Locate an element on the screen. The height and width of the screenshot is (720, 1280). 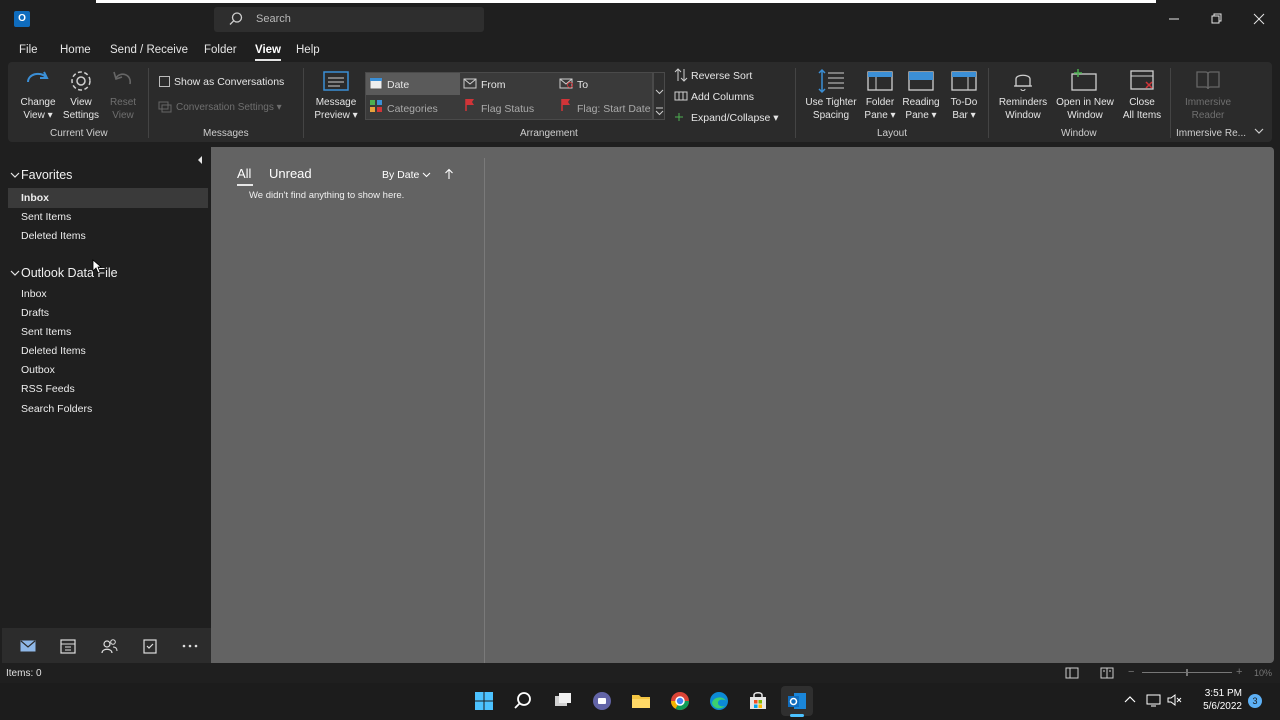
mail-icon is located at coordinates (28, 646).